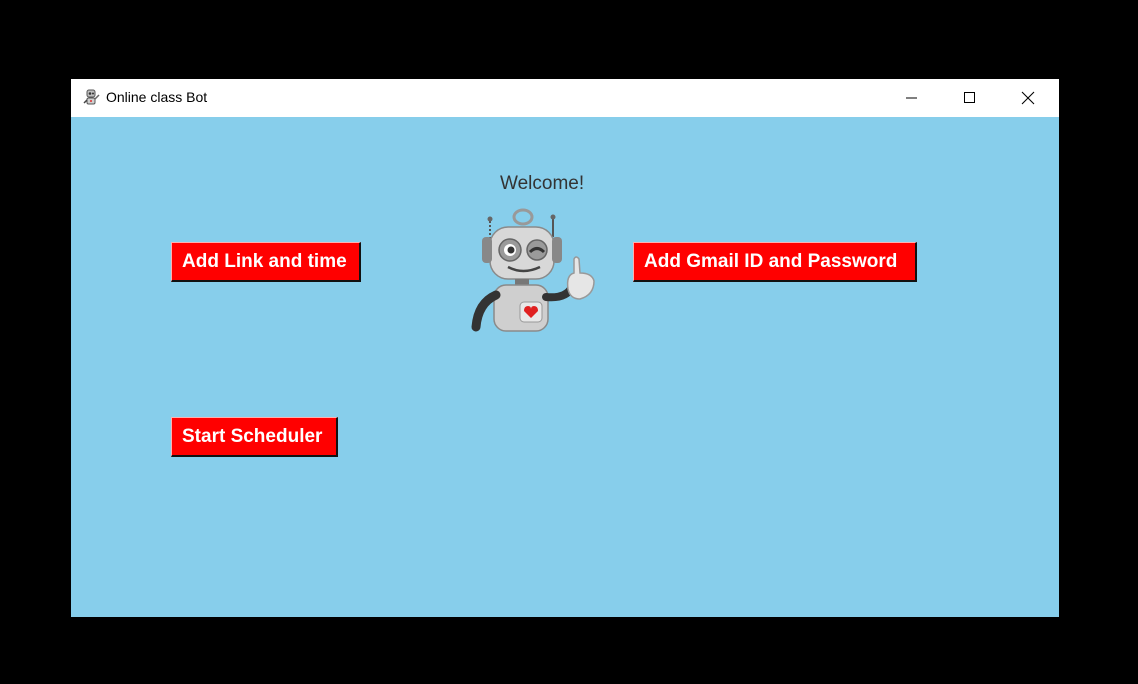 This screenshot has width=1138, height=684. I want to click on add-gmail-button: Add Gmail ID and Password, so click(775, 262).